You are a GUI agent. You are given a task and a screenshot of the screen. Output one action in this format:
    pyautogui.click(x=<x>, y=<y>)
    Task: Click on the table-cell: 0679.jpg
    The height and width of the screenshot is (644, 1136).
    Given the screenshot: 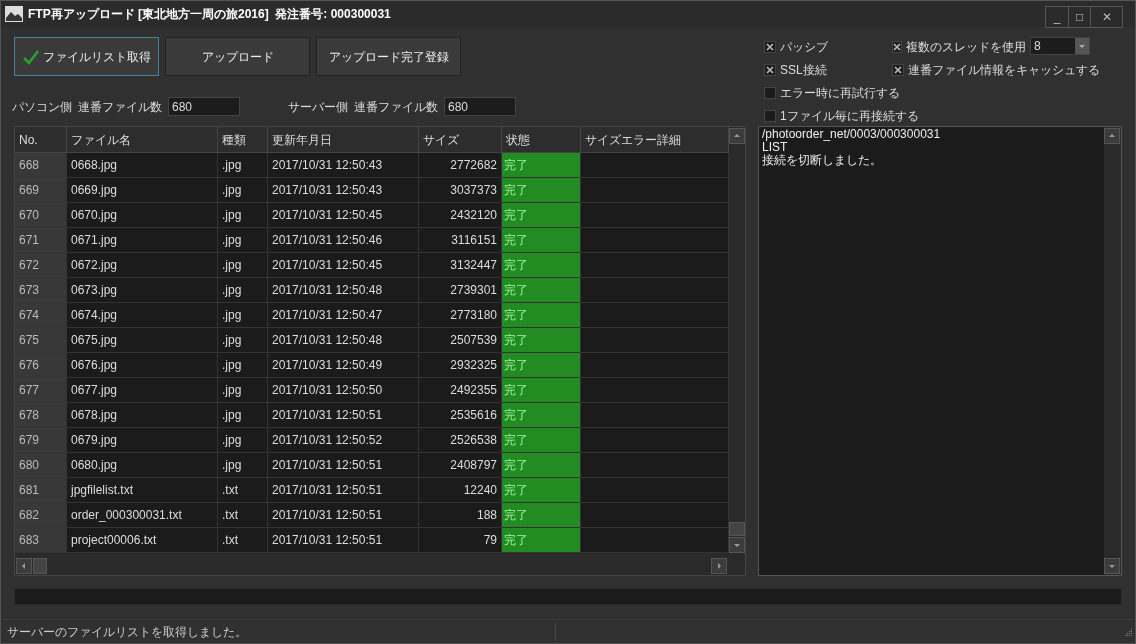 What is the action you would take?
    pyautogui.click(x=142, y=440)
    